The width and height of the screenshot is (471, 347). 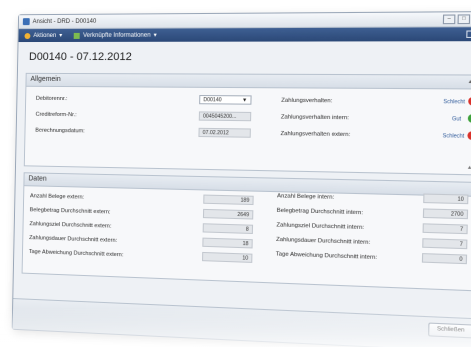 What do you see at coordinates (70, 211) in the screenshot?
I see `data-left-label-2: Belegbetrag Durchschnitt extern:` at bounding box center [70, 211].